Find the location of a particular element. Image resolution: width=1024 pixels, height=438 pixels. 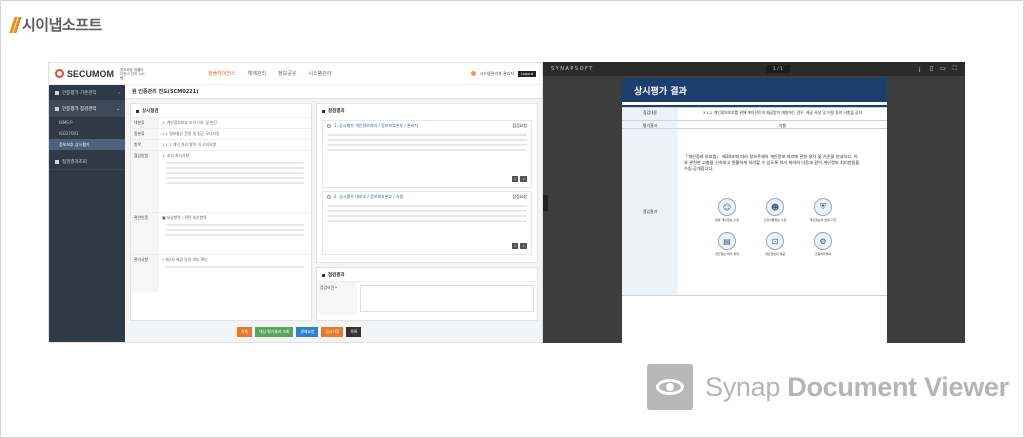

sidebar-item-criteria: 인증평가 기준관리 › is located at coordinates (87, 93).